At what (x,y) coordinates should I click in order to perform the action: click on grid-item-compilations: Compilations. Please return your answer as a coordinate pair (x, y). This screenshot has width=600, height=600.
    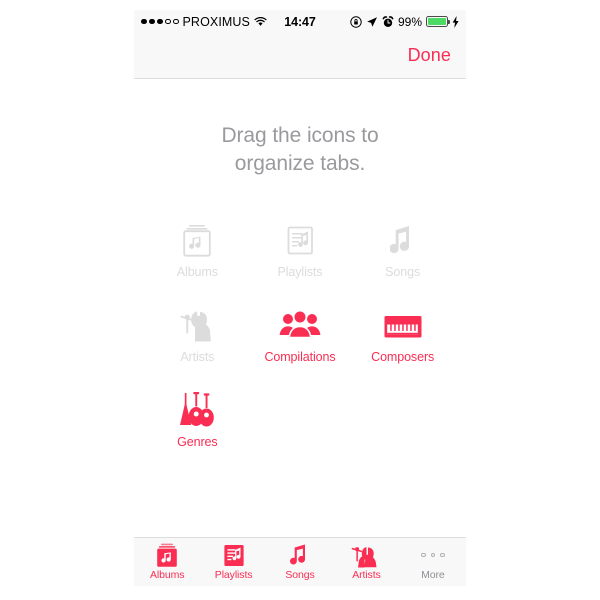
    Looking at the image, I should click on (300, 334).